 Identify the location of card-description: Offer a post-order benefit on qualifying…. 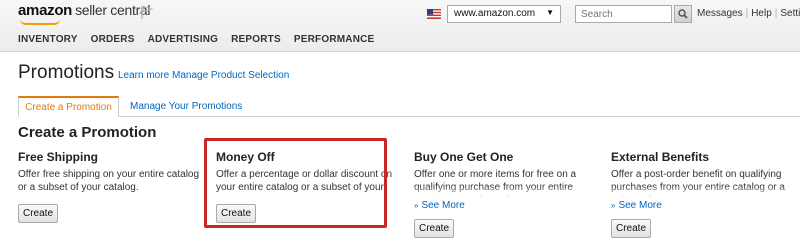
(698, 183).